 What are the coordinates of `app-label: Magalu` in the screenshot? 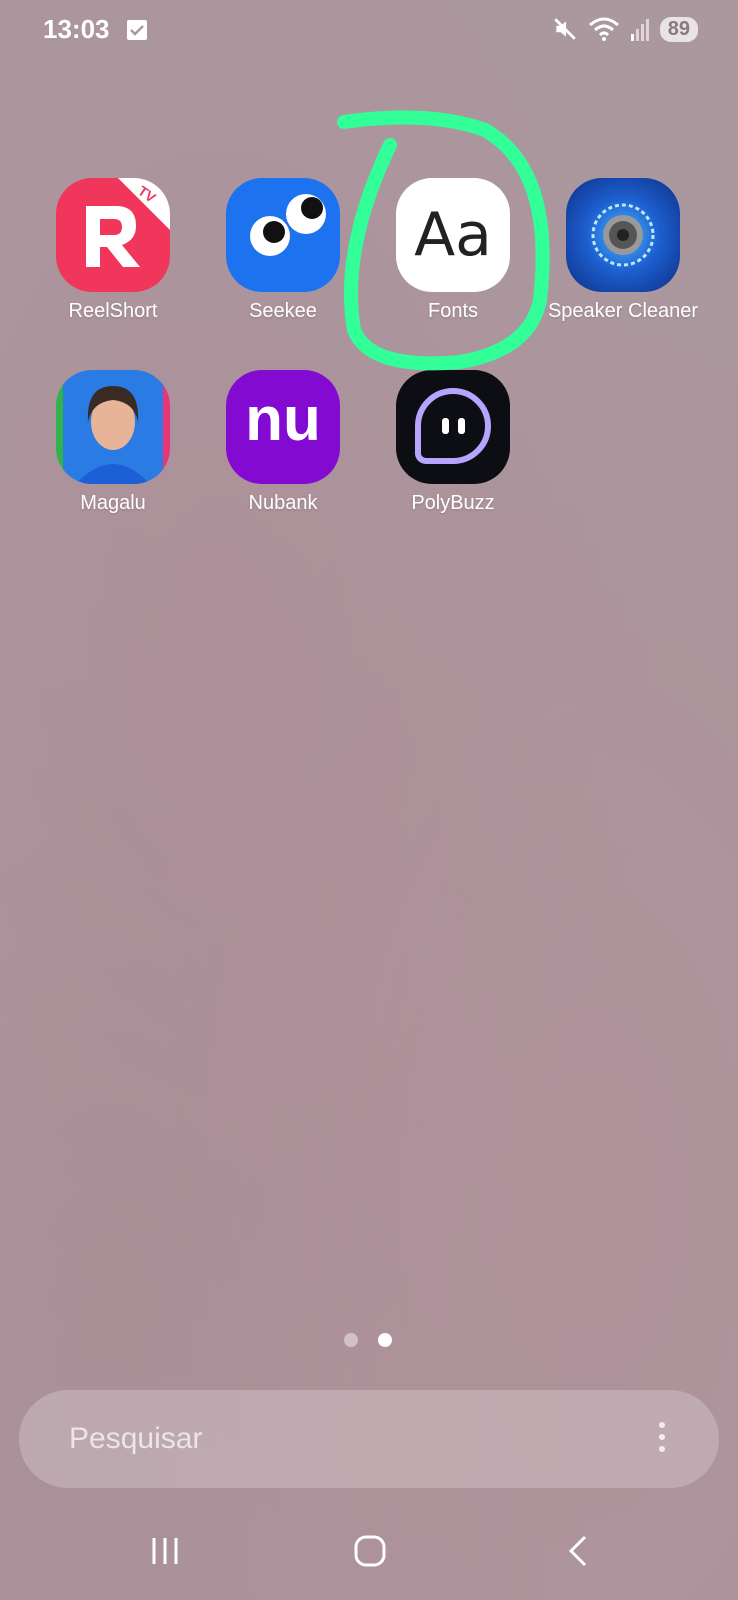 It's located at (113, 503).